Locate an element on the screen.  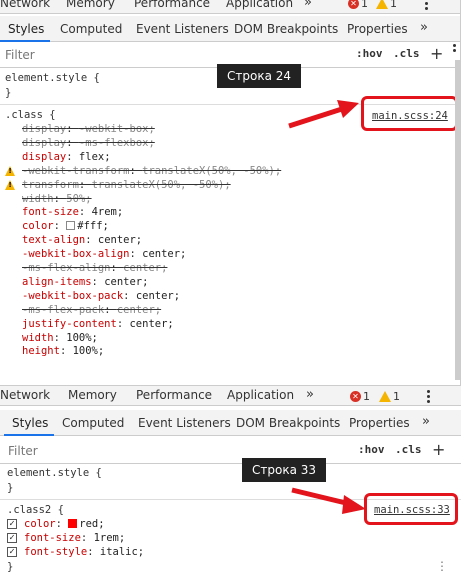
css-declaration: -webkit-box-pack: center; is located at coordinates (101, 296).